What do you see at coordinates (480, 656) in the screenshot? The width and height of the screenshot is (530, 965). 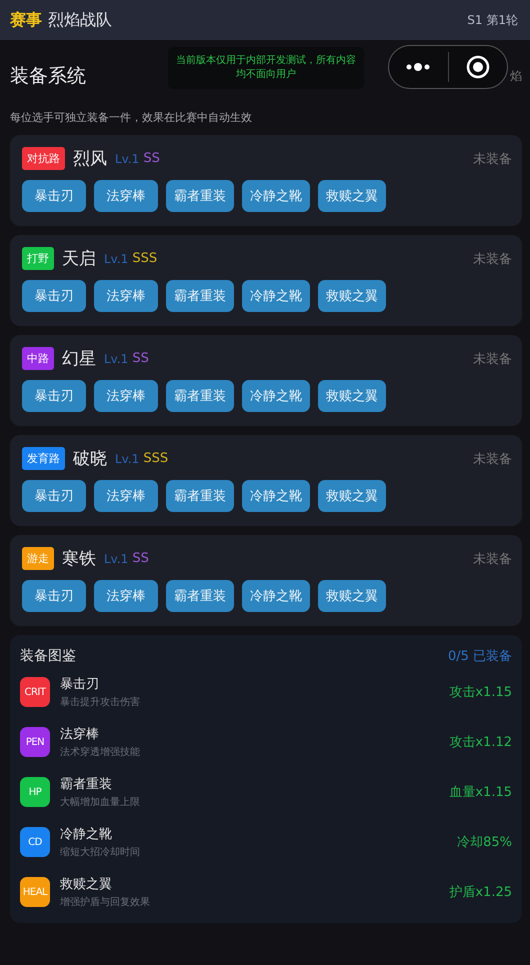 I see `equipped-count: 0/5 已装备` at bounding box center [480, 656].